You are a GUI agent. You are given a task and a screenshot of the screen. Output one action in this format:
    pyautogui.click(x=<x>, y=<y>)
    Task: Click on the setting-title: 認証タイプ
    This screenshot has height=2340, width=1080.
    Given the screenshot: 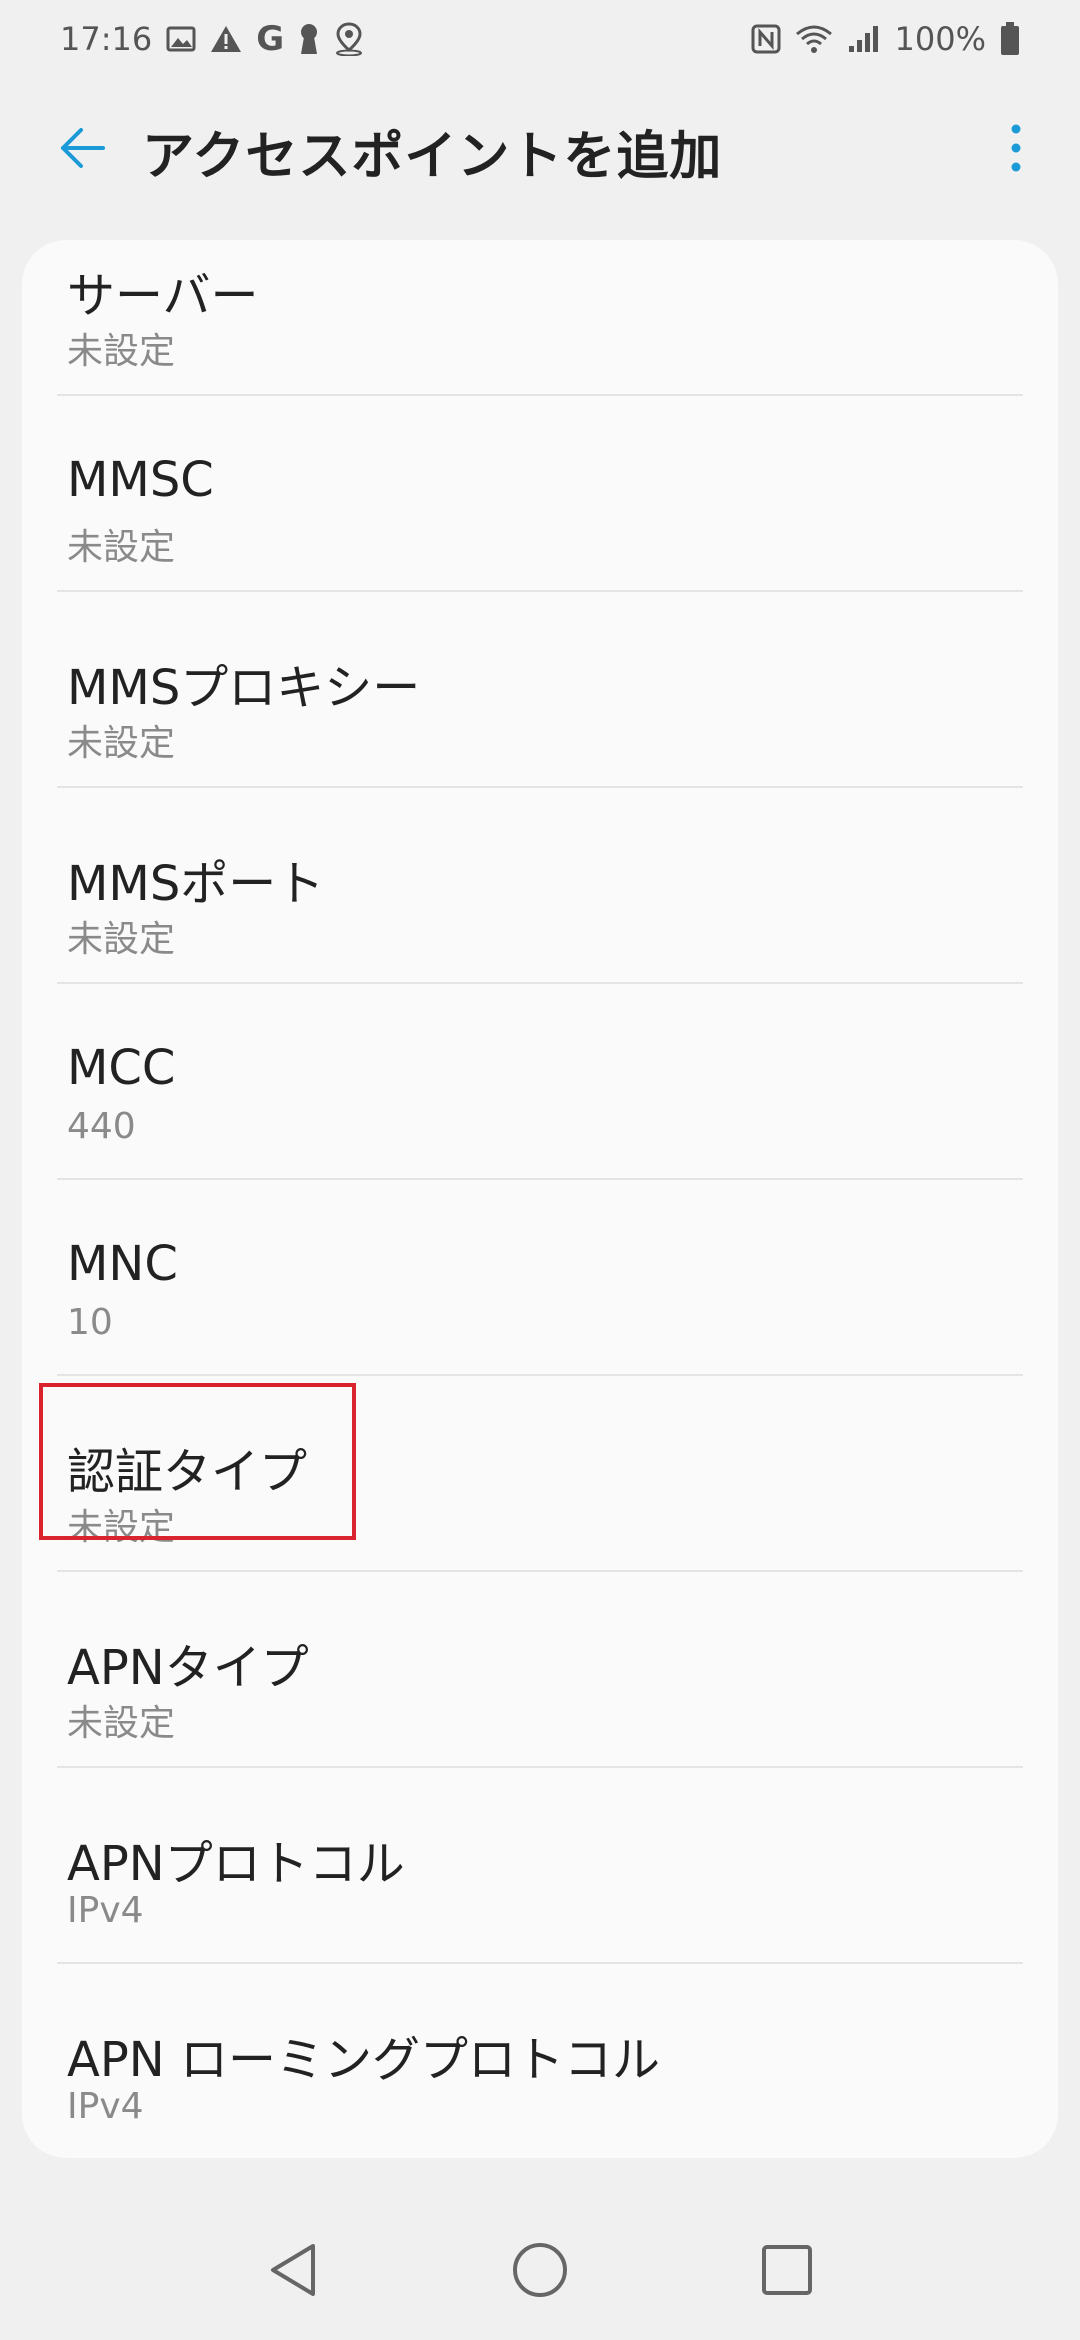 What is the action you would take?
    pyautogui.click(x=187, y=1472)
    